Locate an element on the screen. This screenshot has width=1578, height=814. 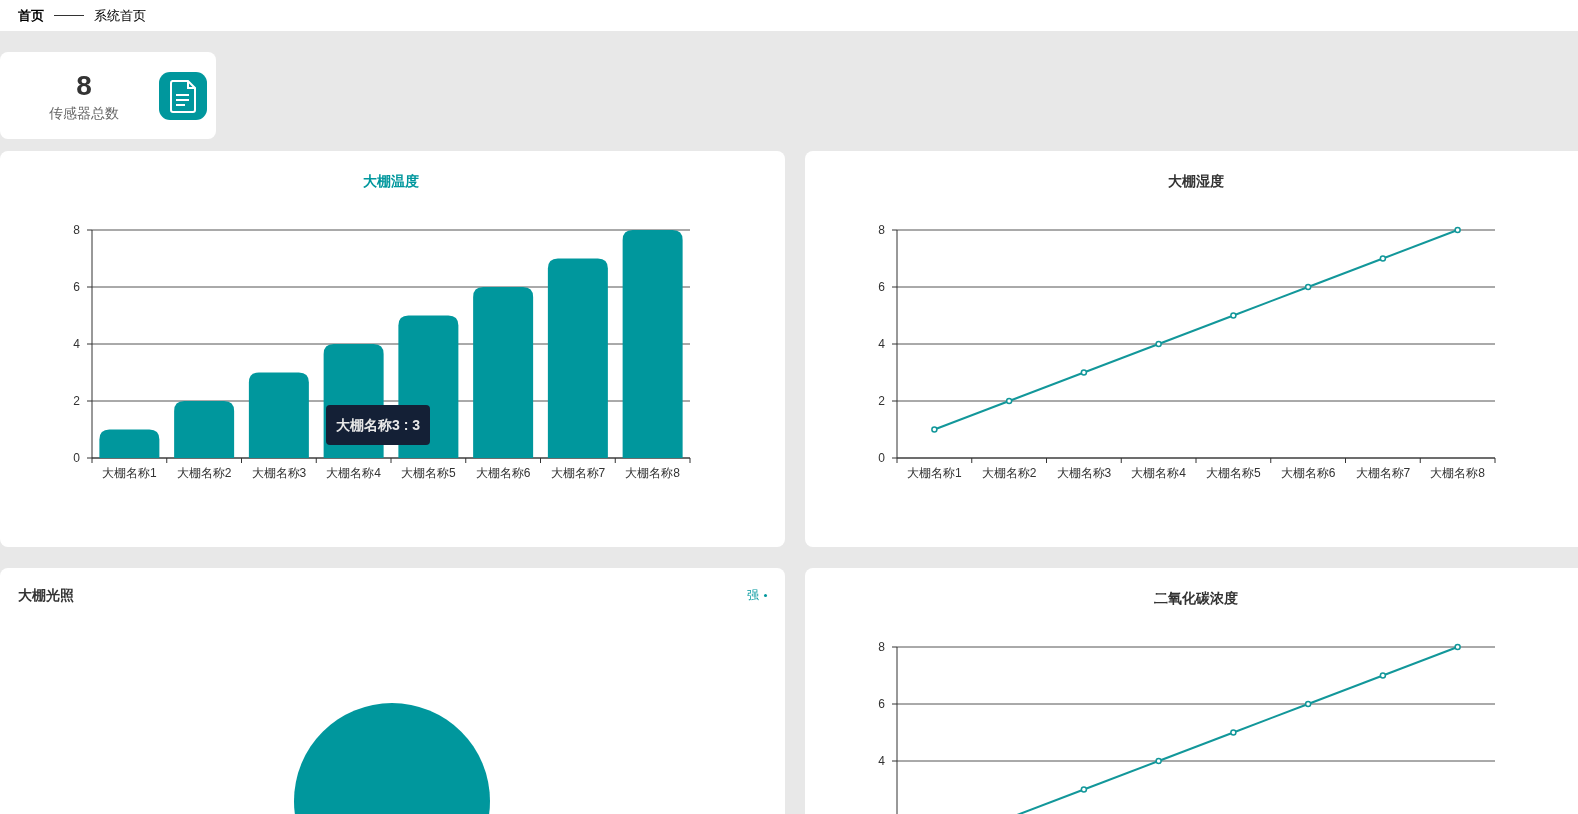
stat-label: 传感器总数 is located at coordinates (84, 113).